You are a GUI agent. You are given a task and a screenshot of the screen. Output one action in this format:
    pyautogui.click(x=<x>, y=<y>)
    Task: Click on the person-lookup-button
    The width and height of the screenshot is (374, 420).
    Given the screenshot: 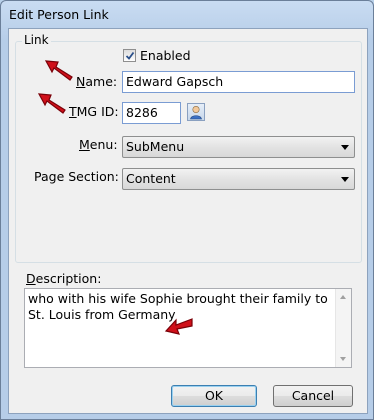 What is the action you would take?
    pyautogui.click(x=196, y=112)
    